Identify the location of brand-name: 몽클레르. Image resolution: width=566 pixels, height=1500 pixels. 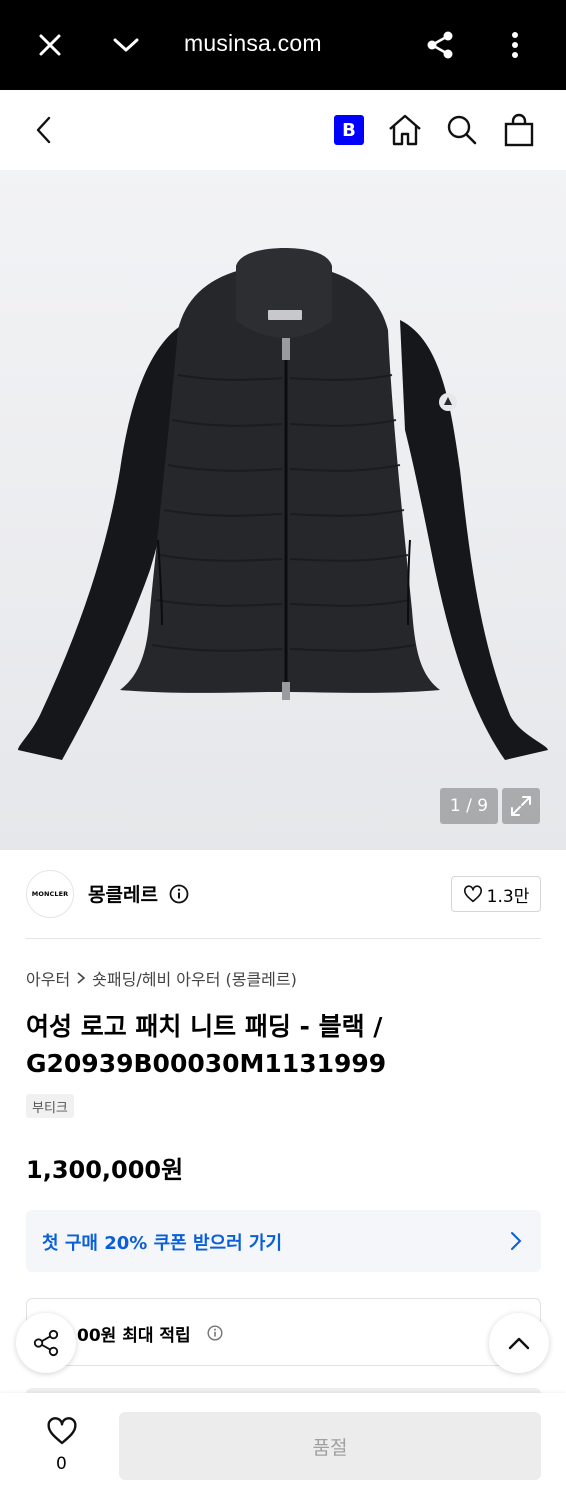
(123, 893).